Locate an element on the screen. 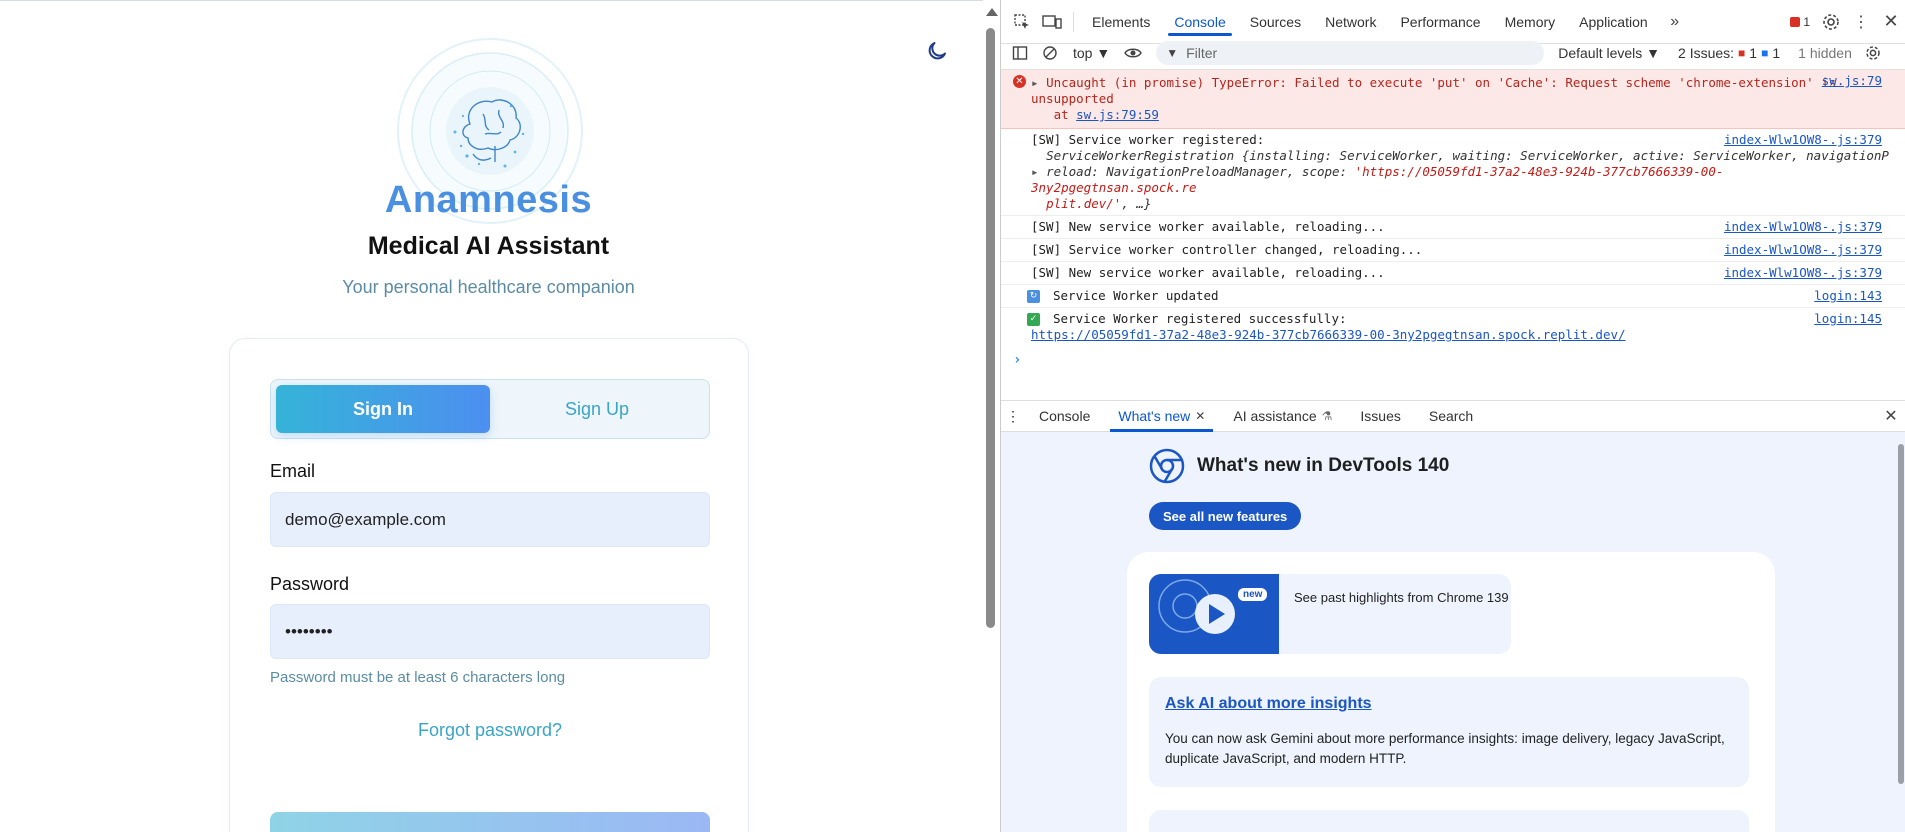 Image resolution: width=1905 pixels, height=832 pixels. issues-error-count: 1 is located at coordinates (1753, 52).